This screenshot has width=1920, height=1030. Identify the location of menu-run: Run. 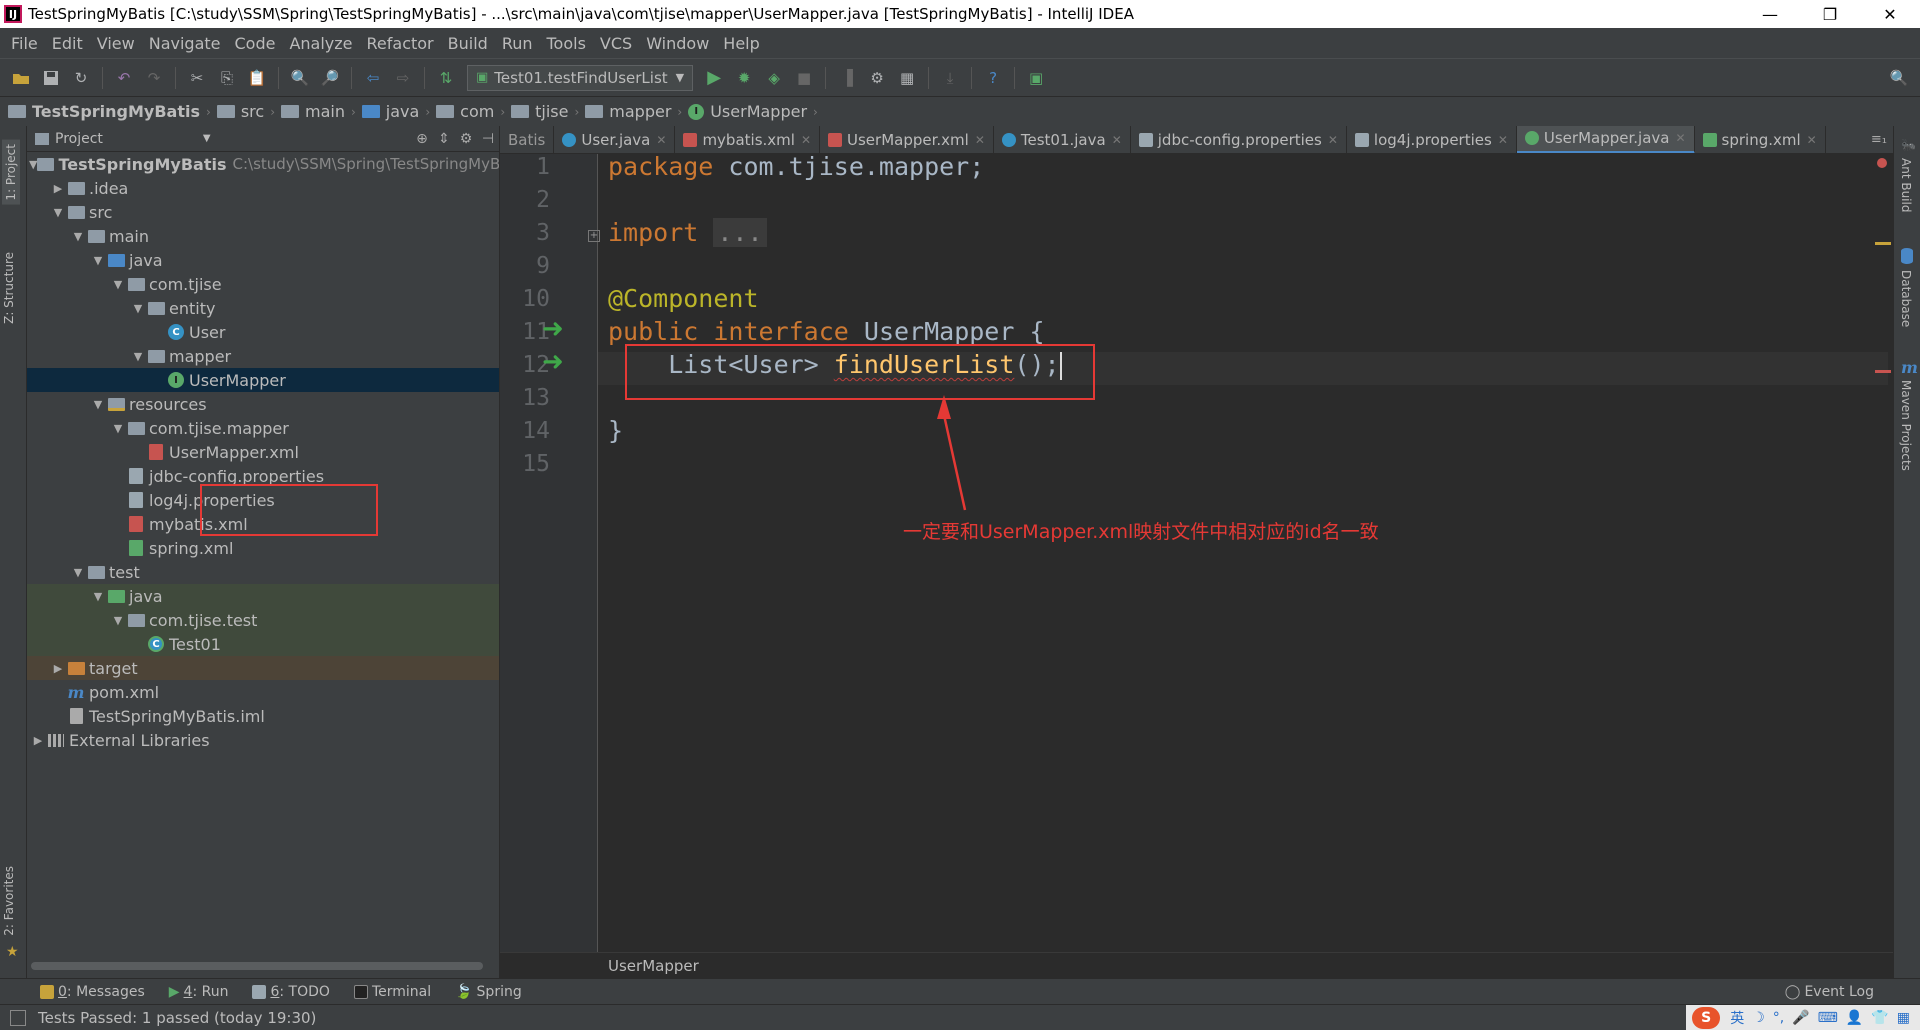
(517, 43).